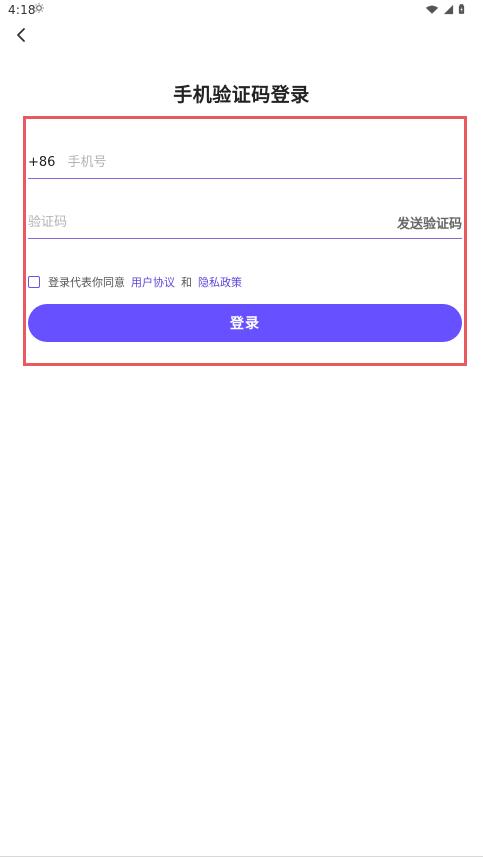 The height and width of the screenshot is (859, 483). I want to click on login-button: 登录, so click(245, 323).